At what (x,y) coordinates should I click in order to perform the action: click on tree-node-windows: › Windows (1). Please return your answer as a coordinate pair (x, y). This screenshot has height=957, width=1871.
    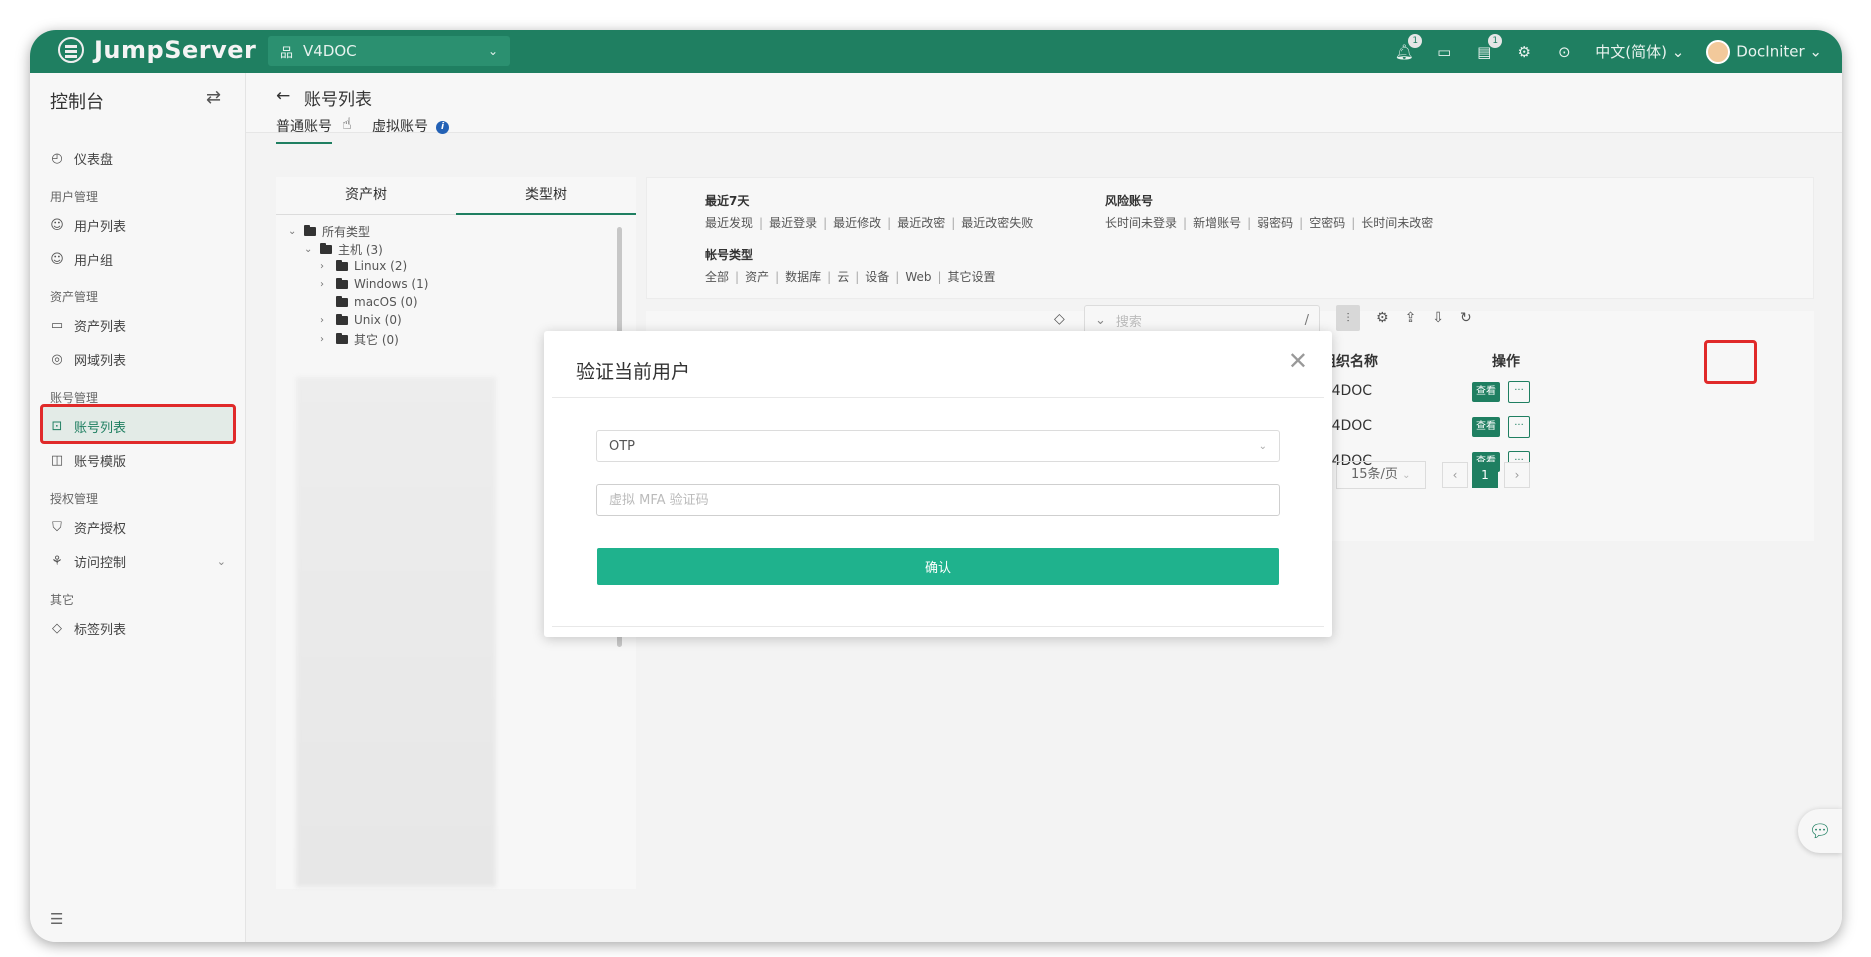
    Looking at the image, I should click on (374, 284).